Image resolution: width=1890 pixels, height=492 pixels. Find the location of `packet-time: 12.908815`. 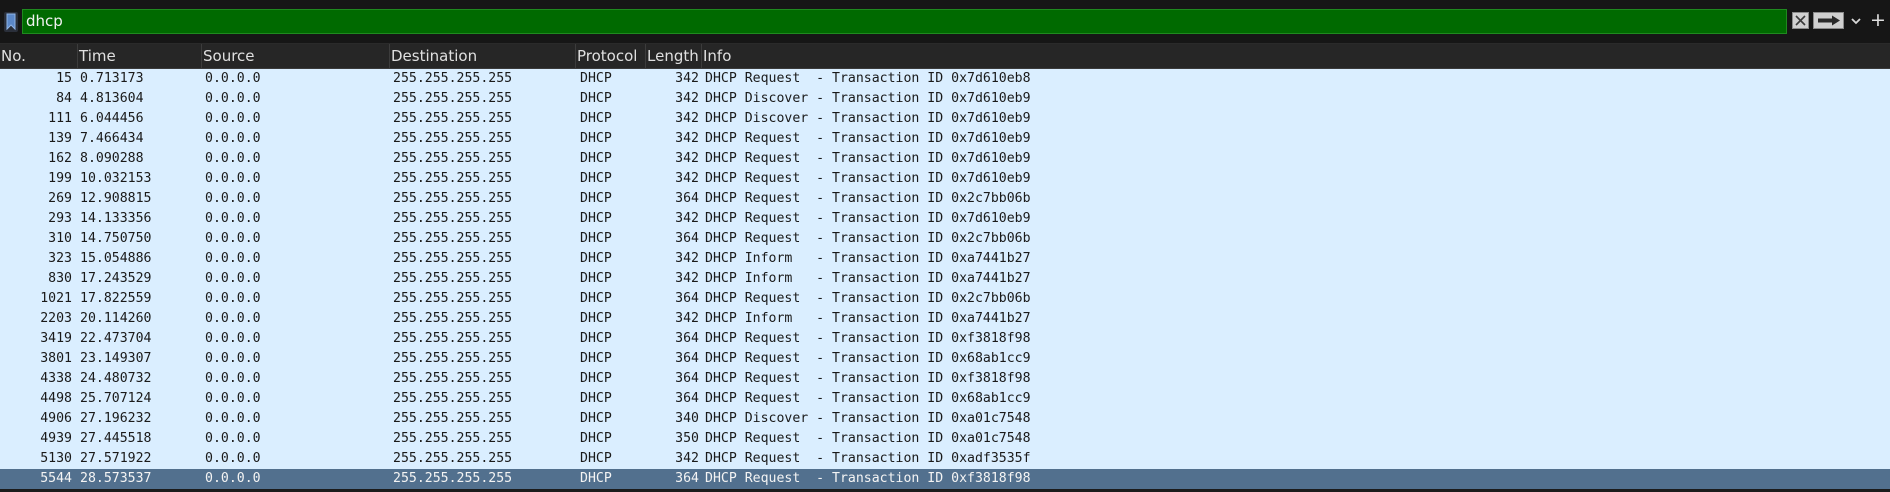

packet-time: 12.908815 is located at coordinates (116, 198).